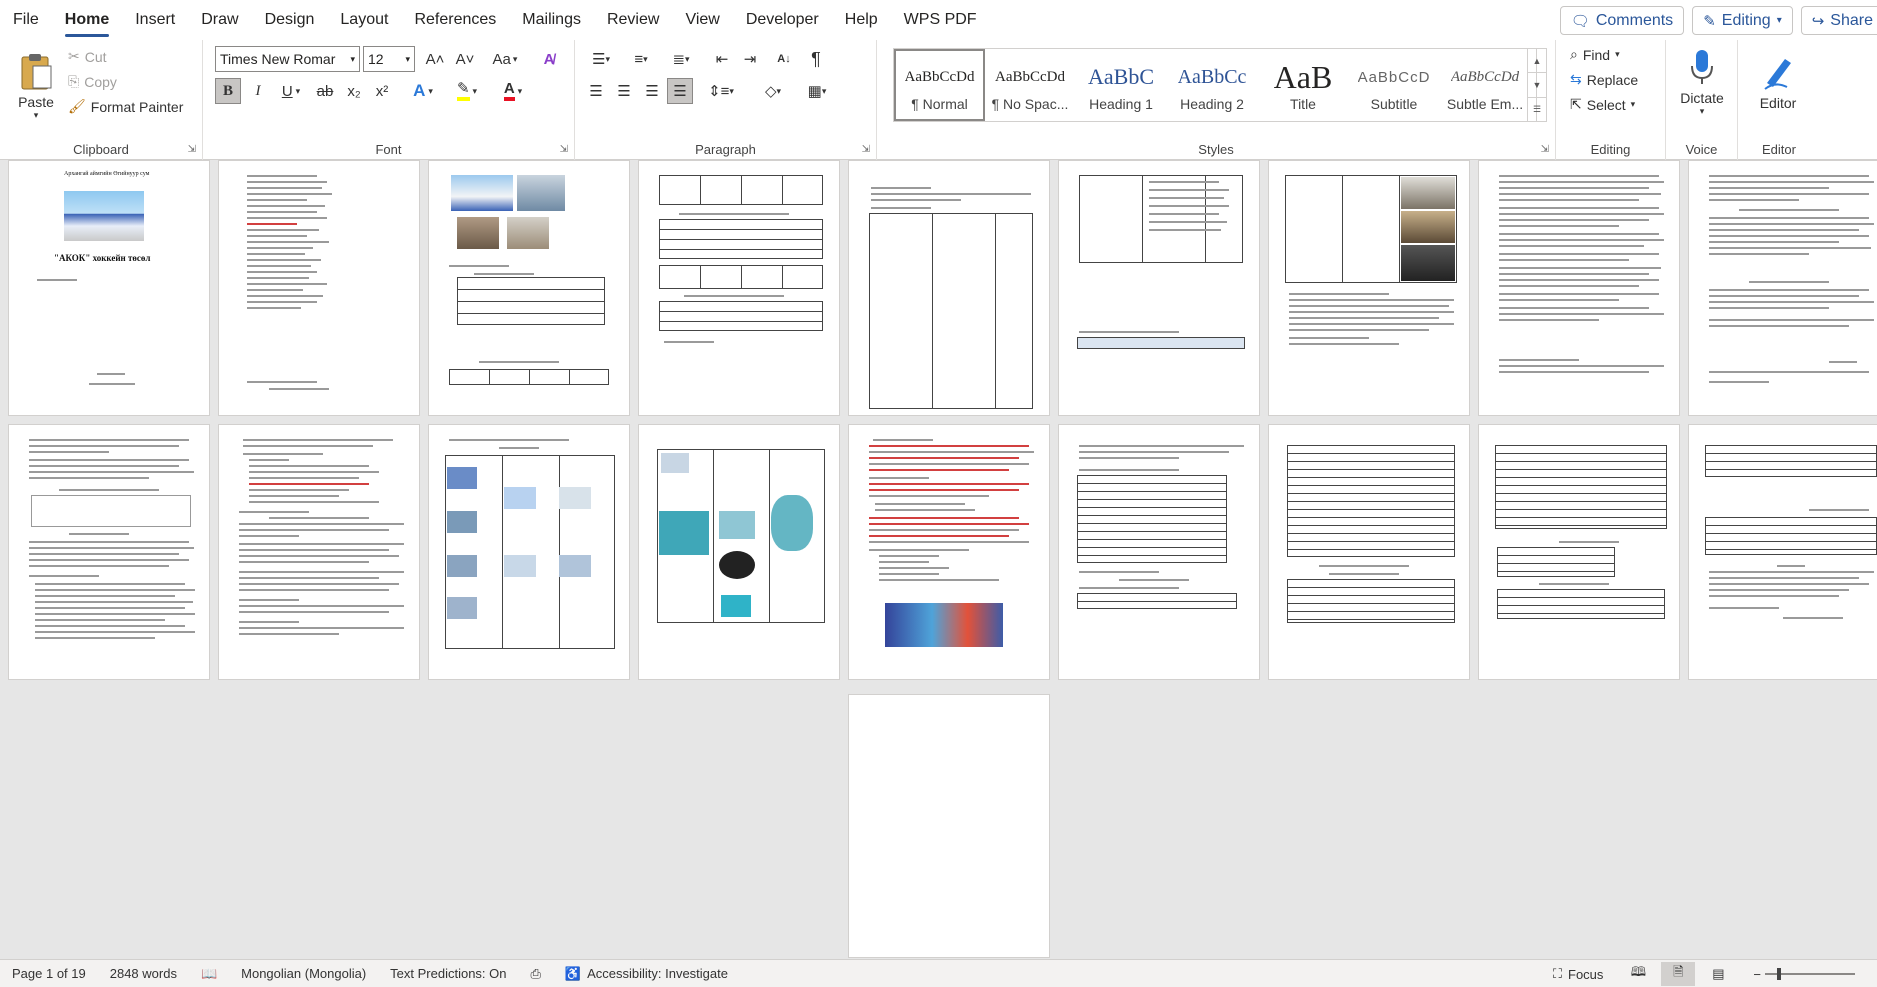 This screenshot has height=987, width=1877. What do you see at coordinates (680, 91) in the screenshot?
I see `justify-button: ☰` at bounding box center [680, 91].